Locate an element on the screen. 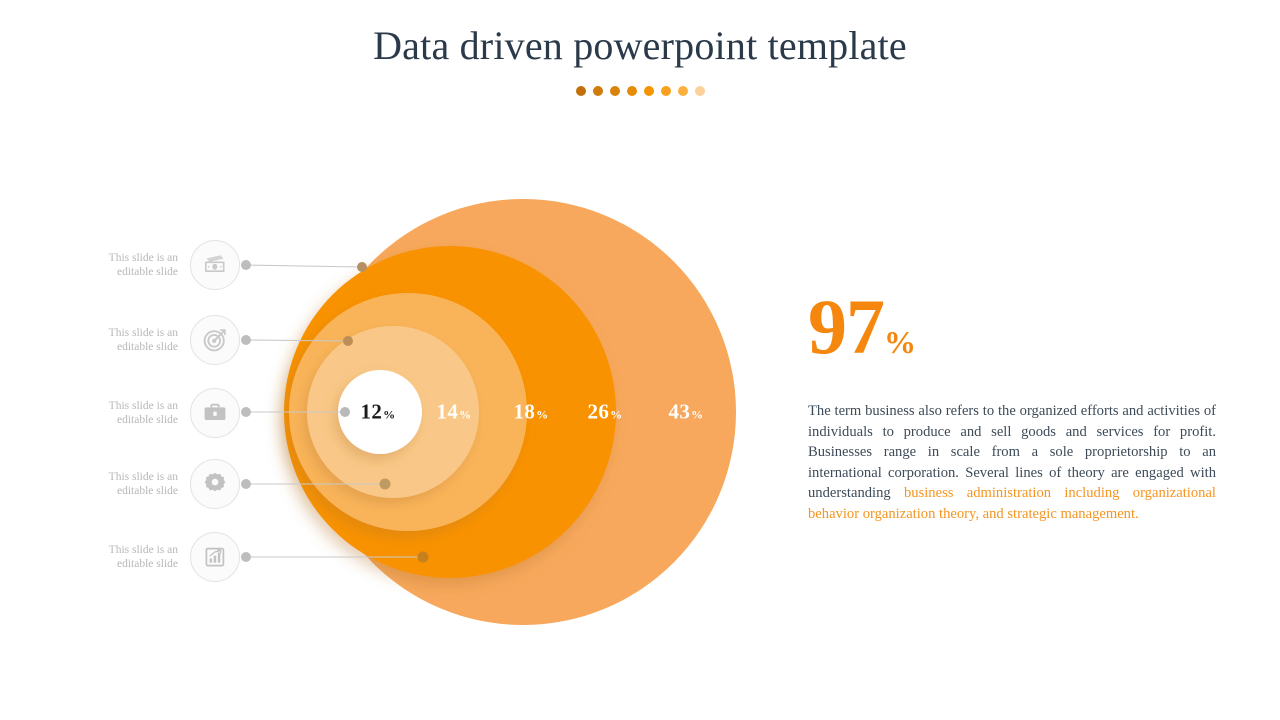 This screenshot has height=720, width=1280. money-icon is located at coordinates (215, 265).